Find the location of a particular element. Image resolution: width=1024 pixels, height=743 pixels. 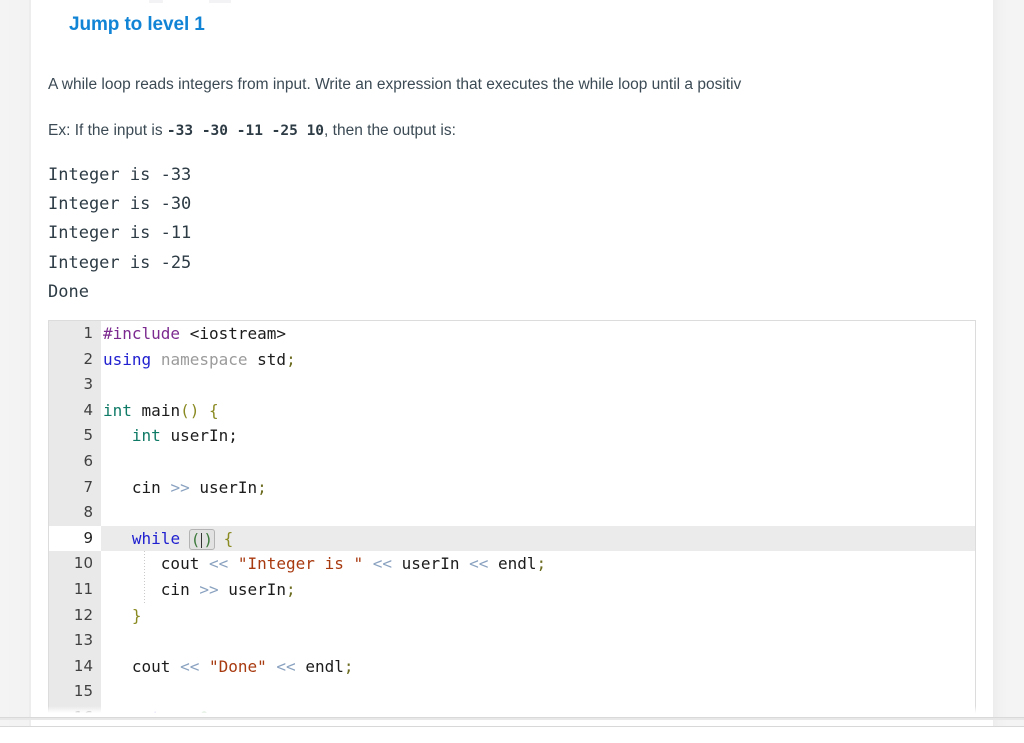

line-number: 4 is located at coordinates (75, 410).